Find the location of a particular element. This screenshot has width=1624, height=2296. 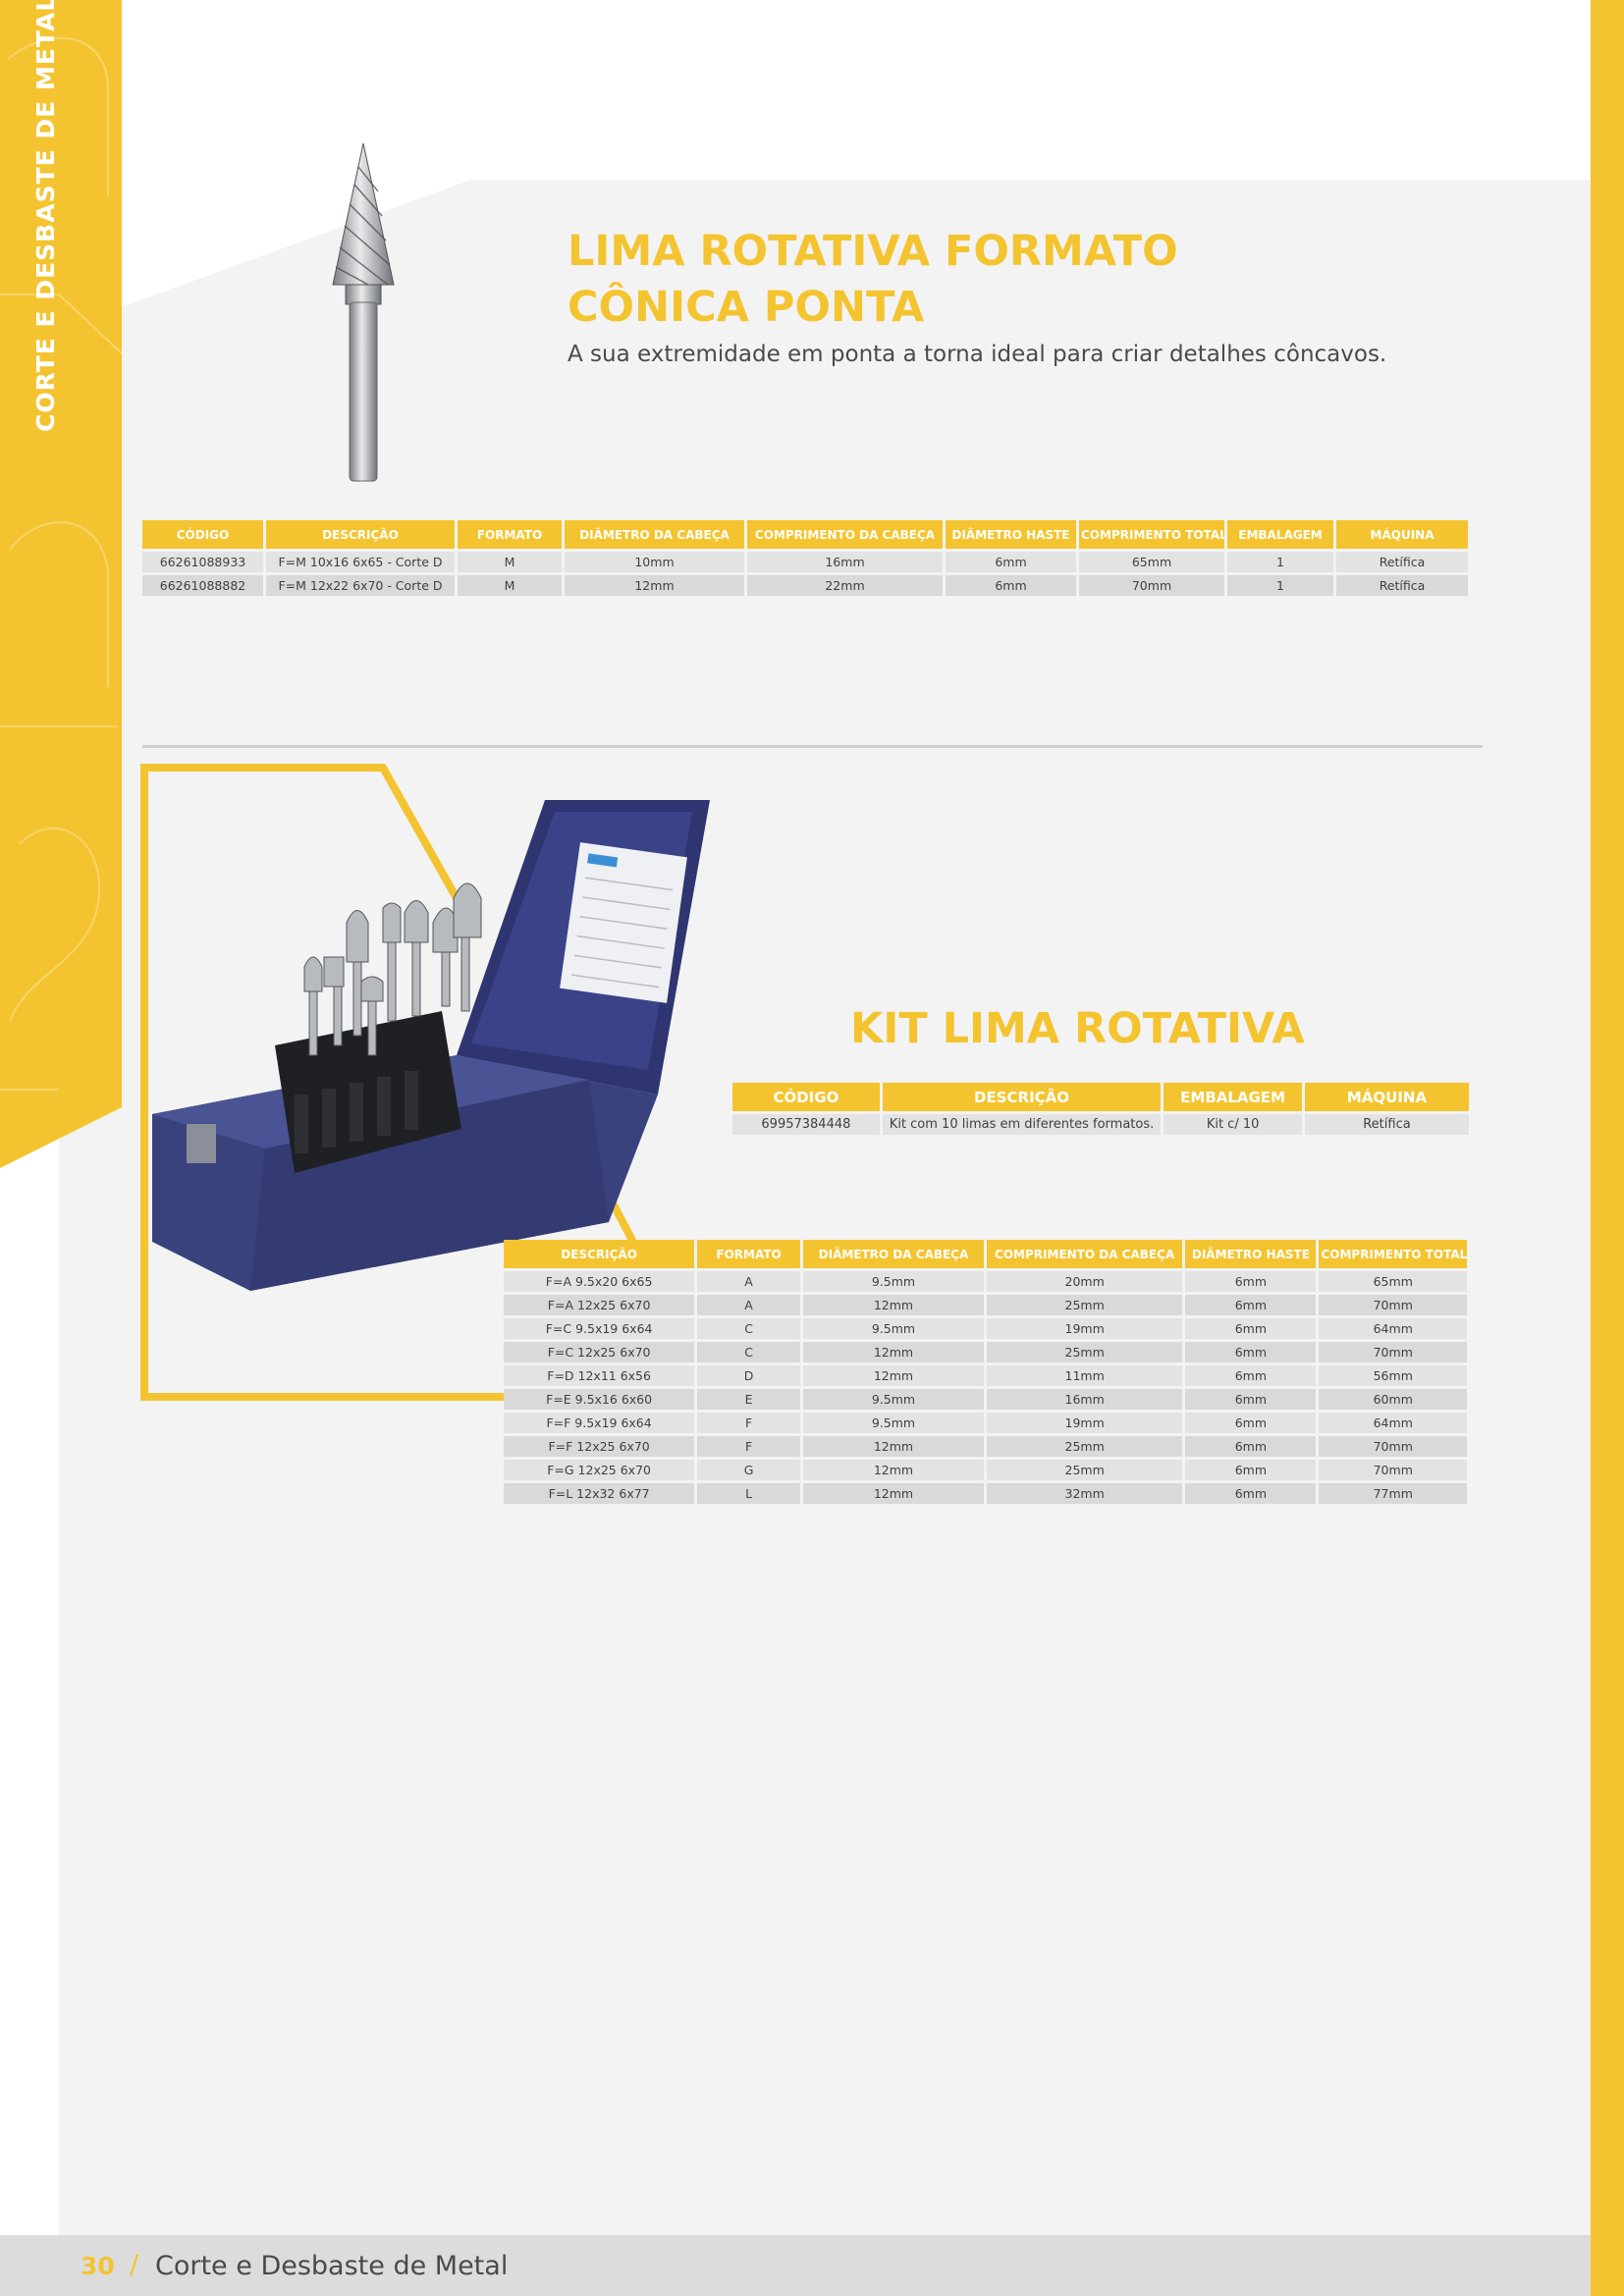

table-header-row: CÓDIGO DESCRIÇÃO EMBALAGEM MÁQUINA is located at coordinates (1100, 1097).